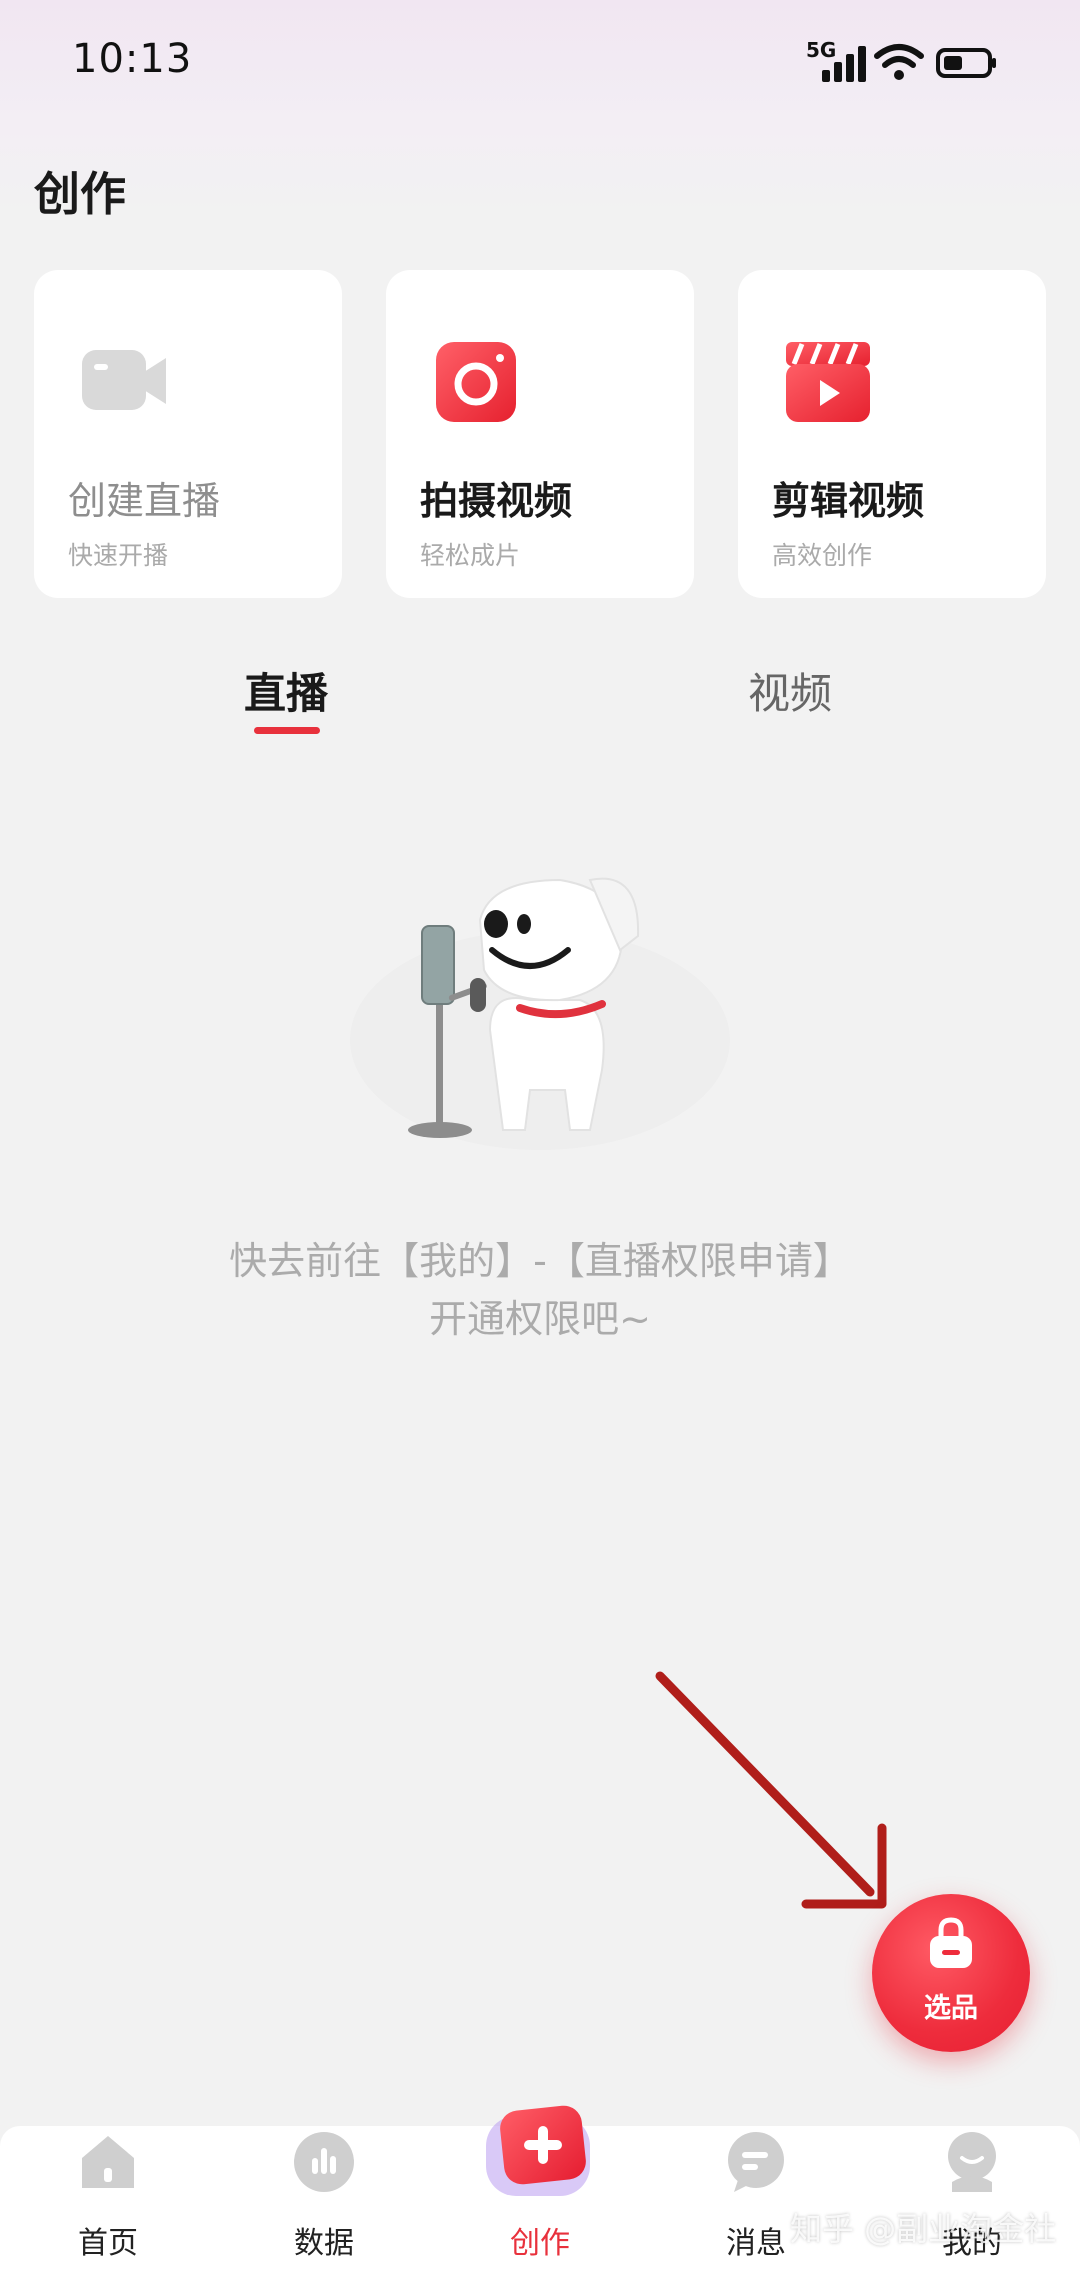 The height and width of the screenshot is (2282, 1080). I want to click on tab-video: 视频, so click(790, 690).